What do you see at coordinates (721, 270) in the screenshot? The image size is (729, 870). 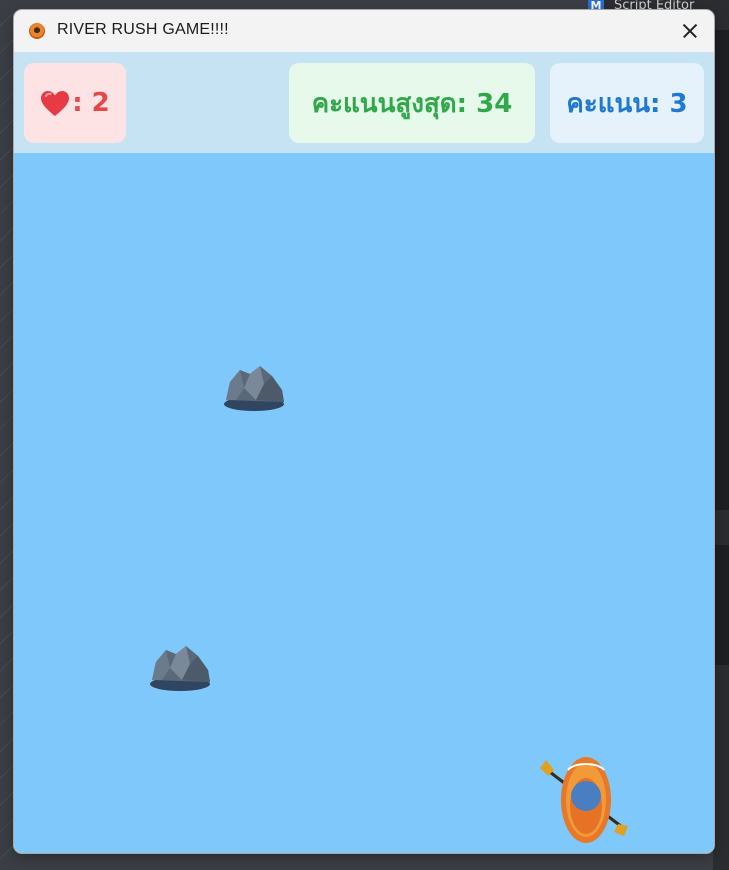 I see `background-code-panel` at bounding box center [721, 270].